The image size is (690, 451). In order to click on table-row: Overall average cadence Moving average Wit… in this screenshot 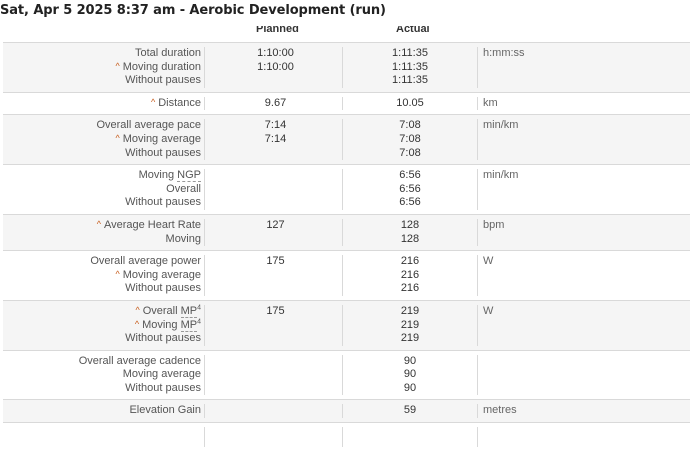, I will do `click(346, 376)`.